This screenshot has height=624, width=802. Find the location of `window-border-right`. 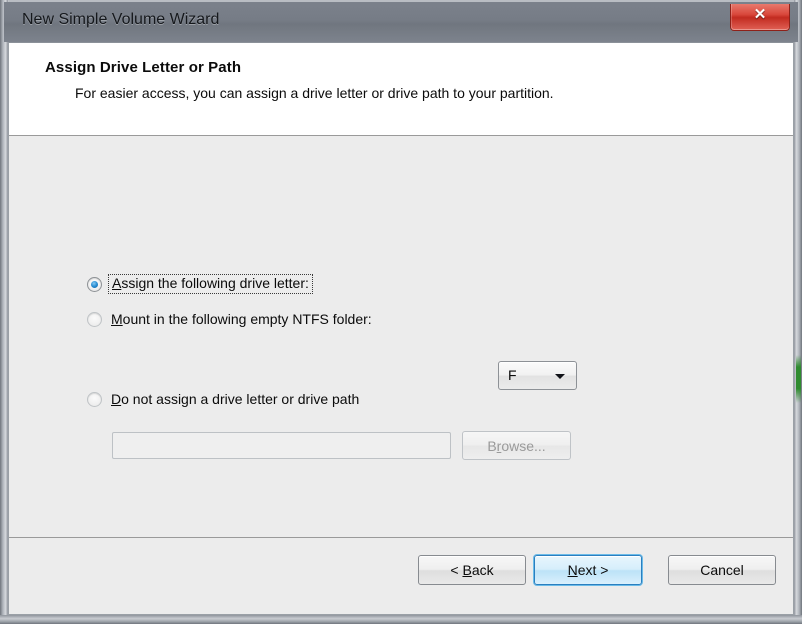

window-border-right is located at coordinates (798, 312).